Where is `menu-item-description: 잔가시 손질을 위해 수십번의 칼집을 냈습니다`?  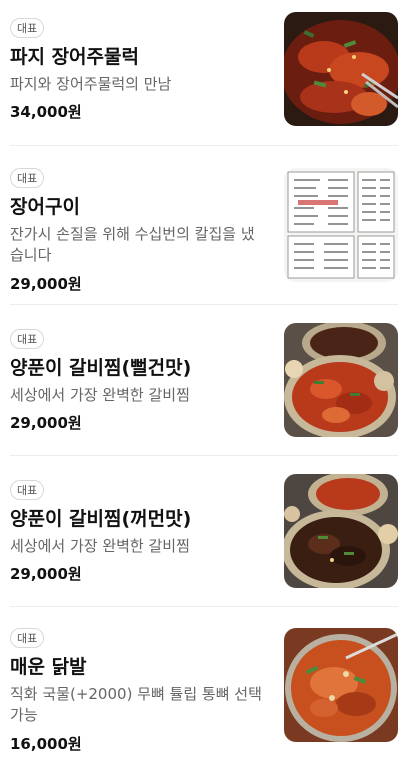 menu-item-description: 잔가시 손질을 위해 수십번의 칼집을 냈습니다 is located at coordinates (132, 244).